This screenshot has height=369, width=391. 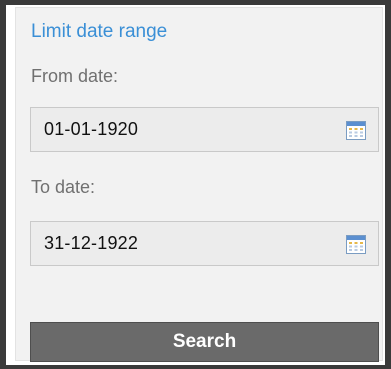 What do you see at coordinates (91, 243) in the screenshot?
I see `to-date-value: 31-12-1922` at bounding box center [91, 243].